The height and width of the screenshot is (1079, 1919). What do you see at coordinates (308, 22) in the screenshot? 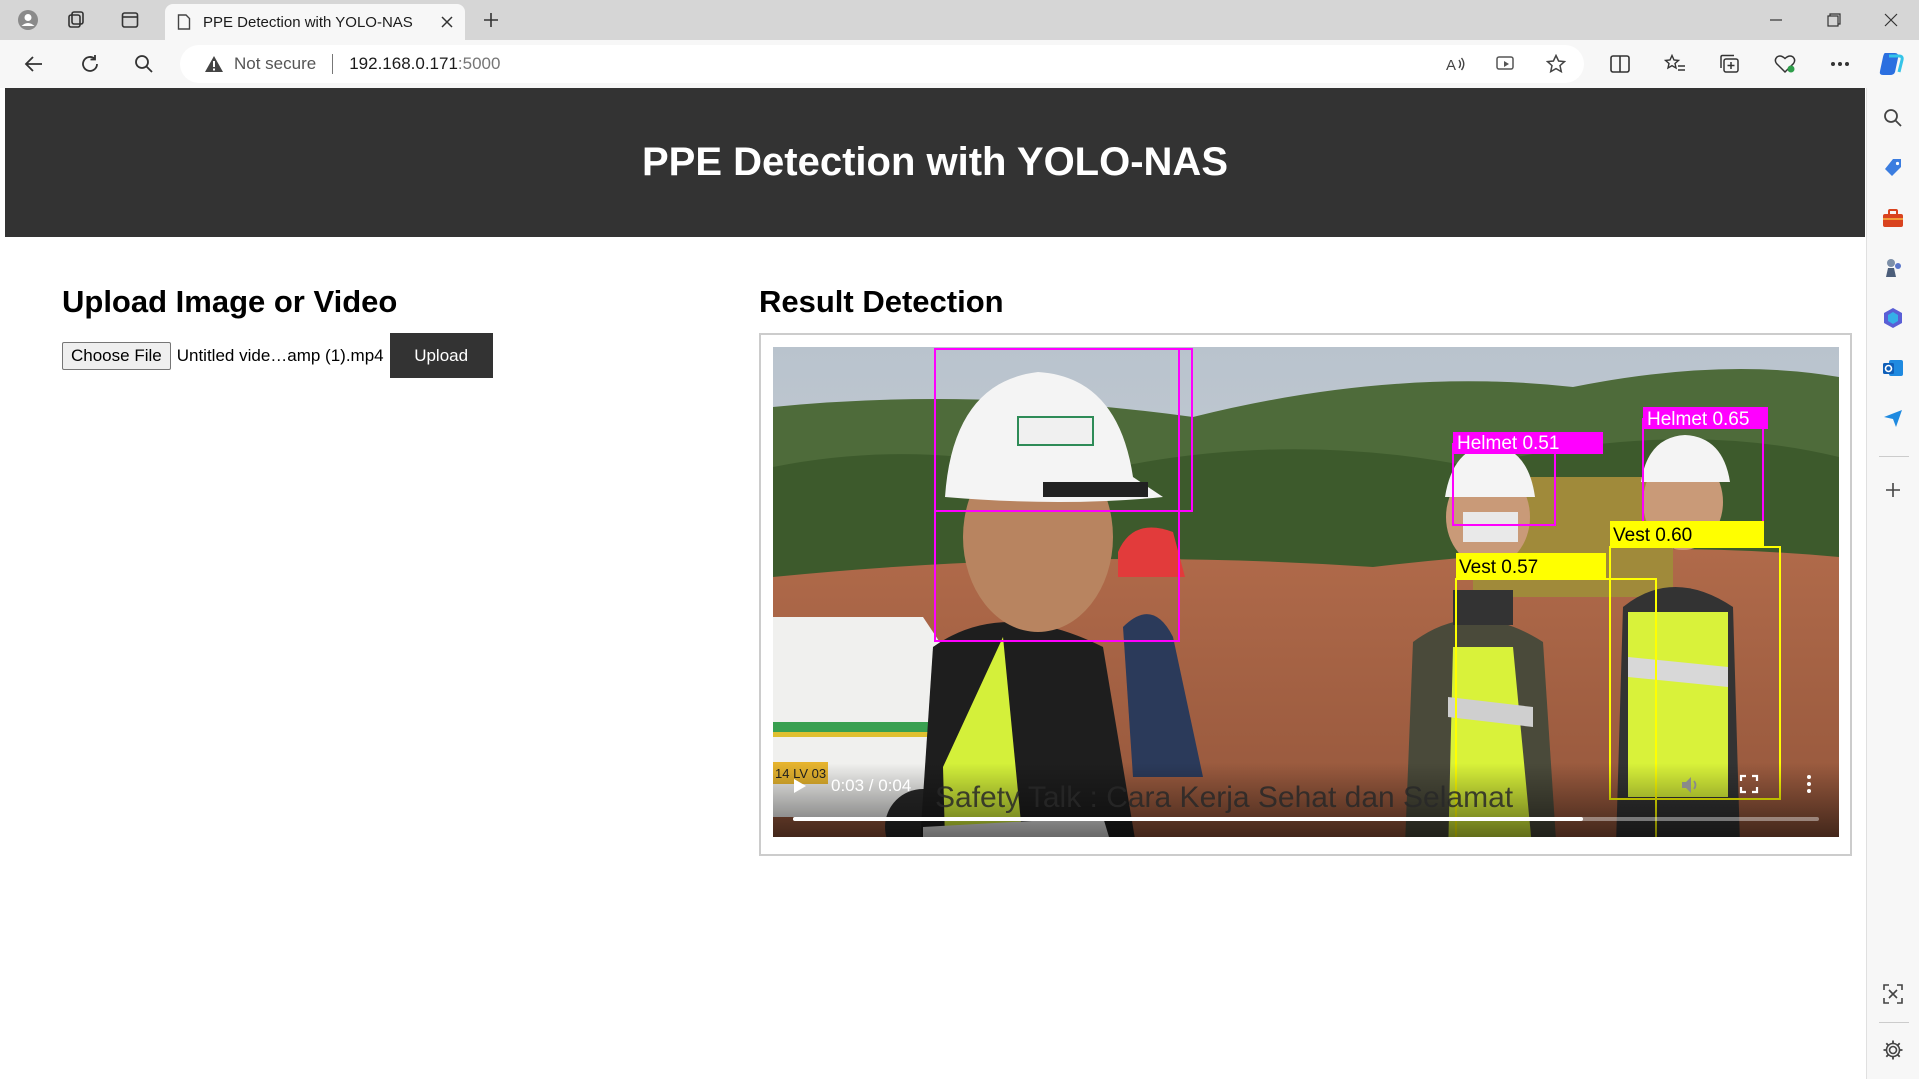
I see `tab-title: PPE Detection with YOLO-NAS` at bounding box center [308, 22].